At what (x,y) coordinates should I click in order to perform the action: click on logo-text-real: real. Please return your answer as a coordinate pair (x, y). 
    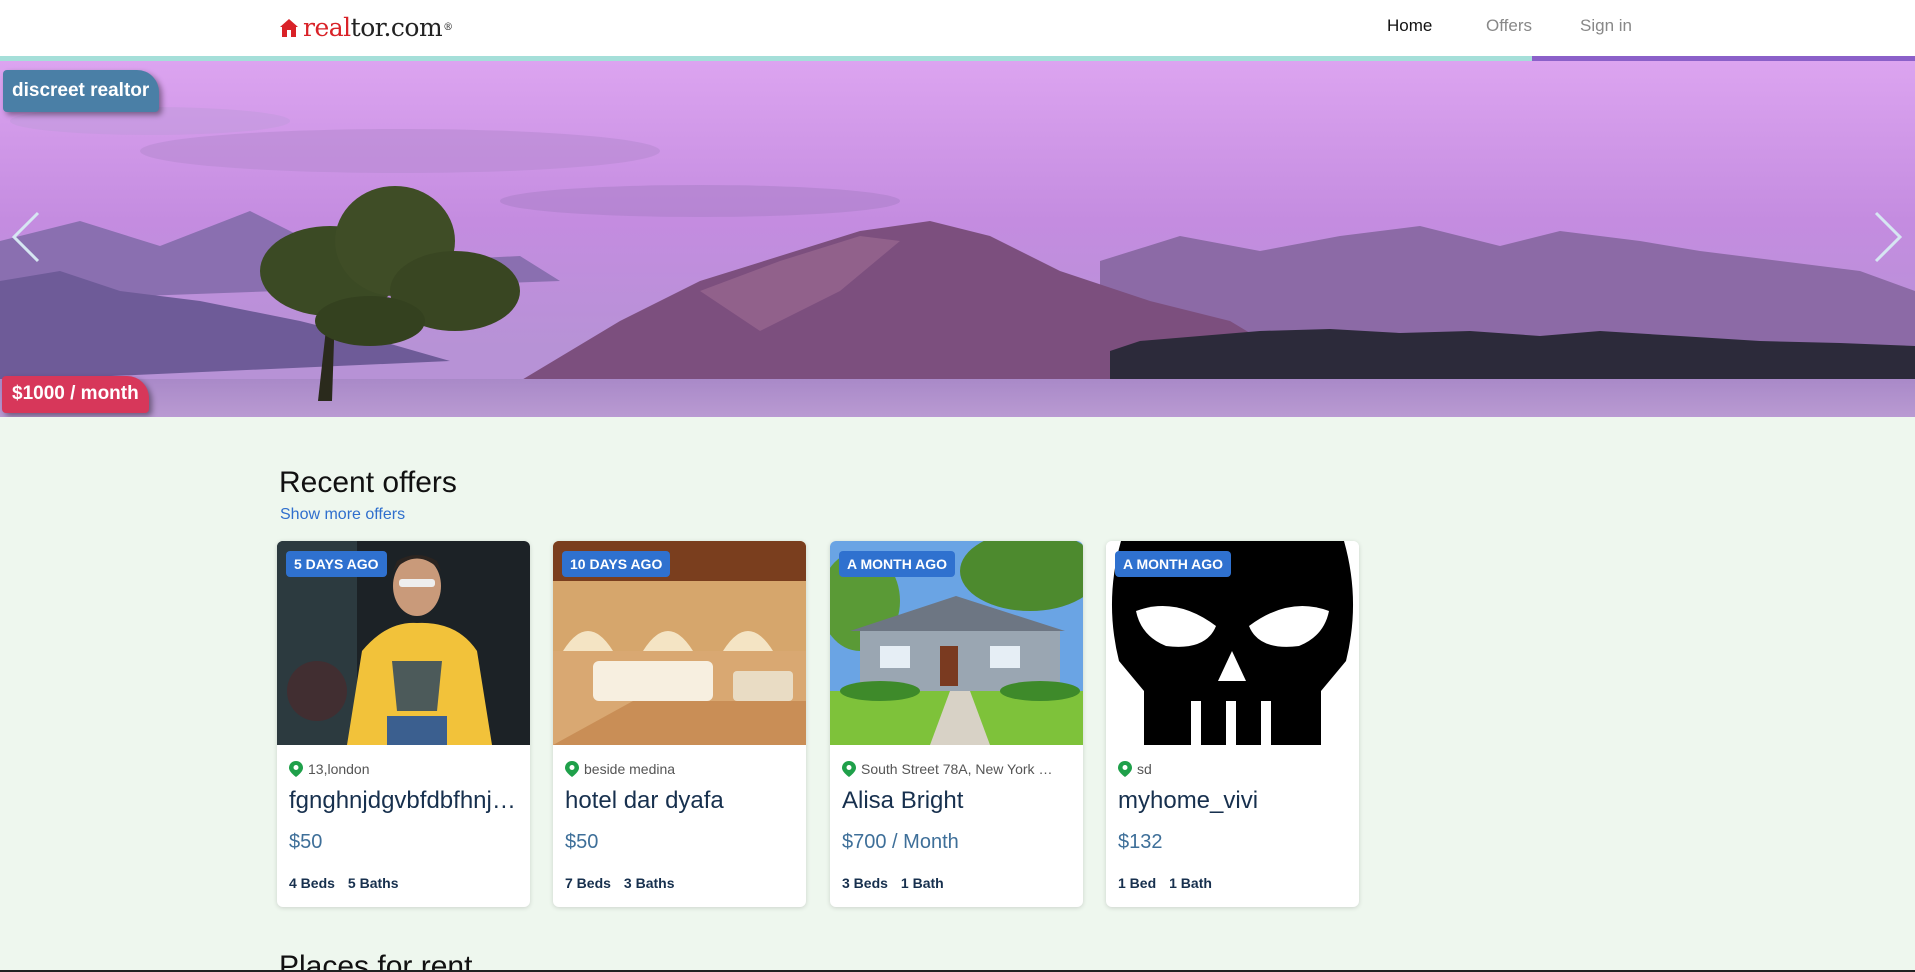
    Looking at the image, I should click on (327, 27).